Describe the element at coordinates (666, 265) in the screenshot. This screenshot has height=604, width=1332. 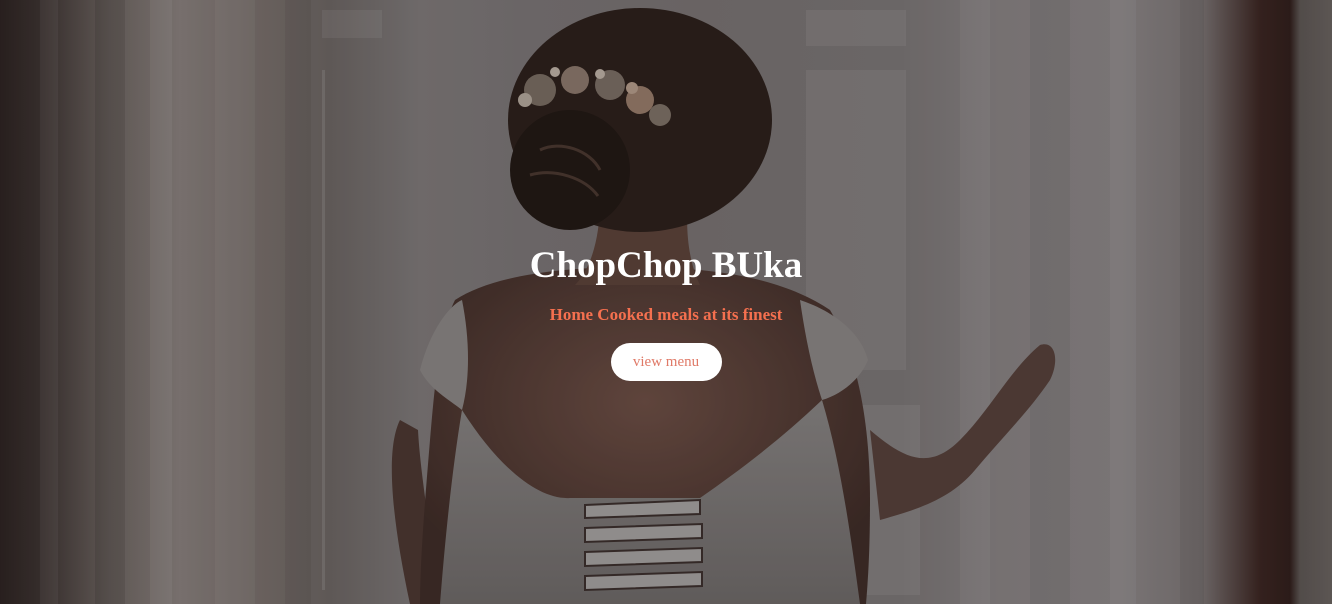
I see `site-title: ChopChop BUka` at that location.